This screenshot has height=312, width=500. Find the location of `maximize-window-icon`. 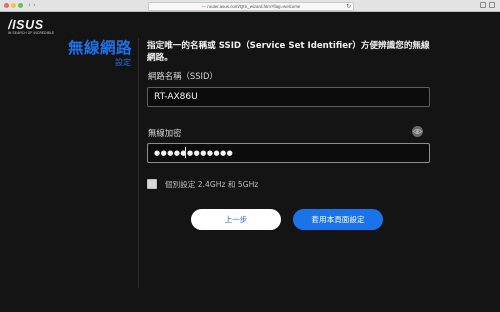

maximize-window-icon is located at coordinates (20, 5).